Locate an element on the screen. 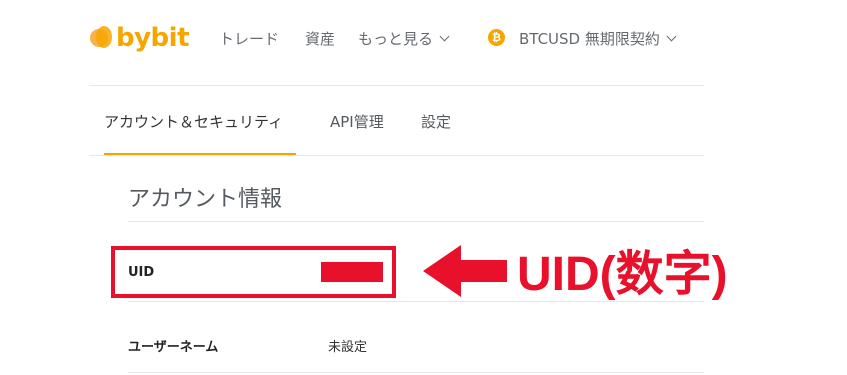 This screenshot has height=375, width=847. tabs-divider is located at coordinates (396, 155).